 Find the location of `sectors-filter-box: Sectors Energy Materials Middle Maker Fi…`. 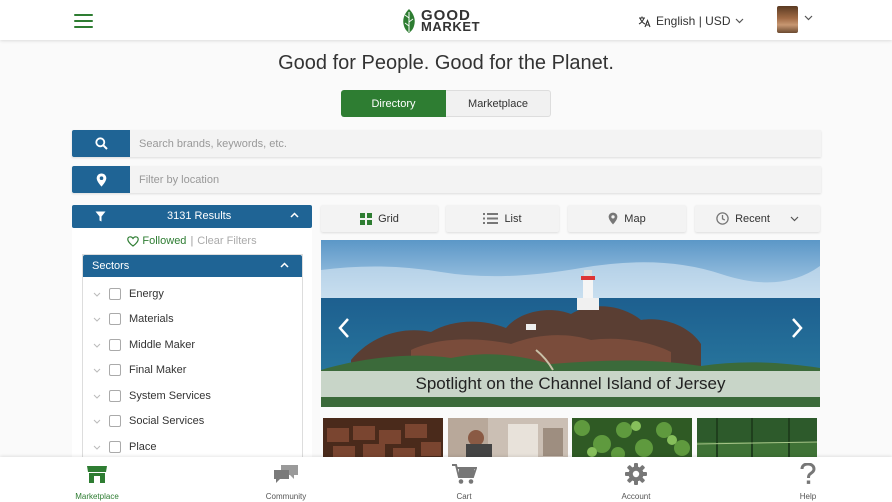

sectors-filter-box: Sectors Energy Materials Middle Maker Fi… is located at coordinates (192, 357).